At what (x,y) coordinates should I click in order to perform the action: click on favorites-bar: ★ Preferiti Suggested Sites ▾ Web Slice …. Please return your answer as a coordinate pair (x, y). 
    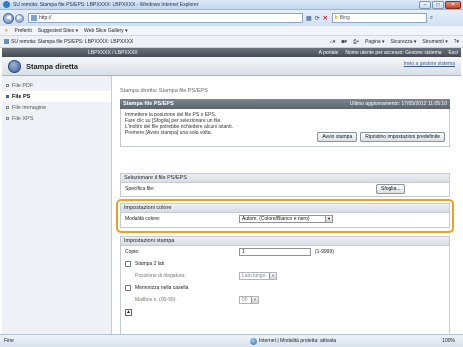
    Looking at the image, I should click on (231, 31).